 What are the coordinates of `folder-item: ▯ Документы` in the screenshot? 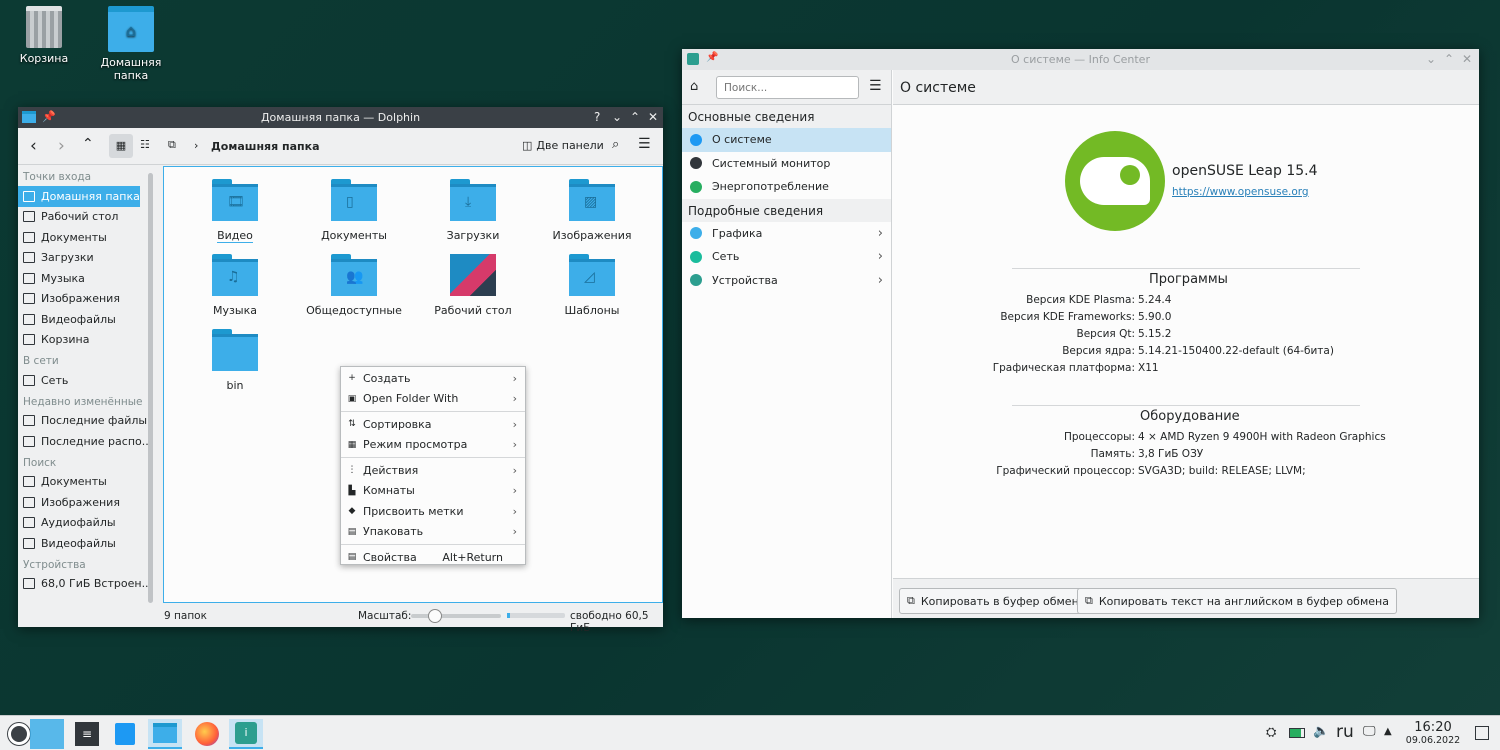 It's located at (354, 210).